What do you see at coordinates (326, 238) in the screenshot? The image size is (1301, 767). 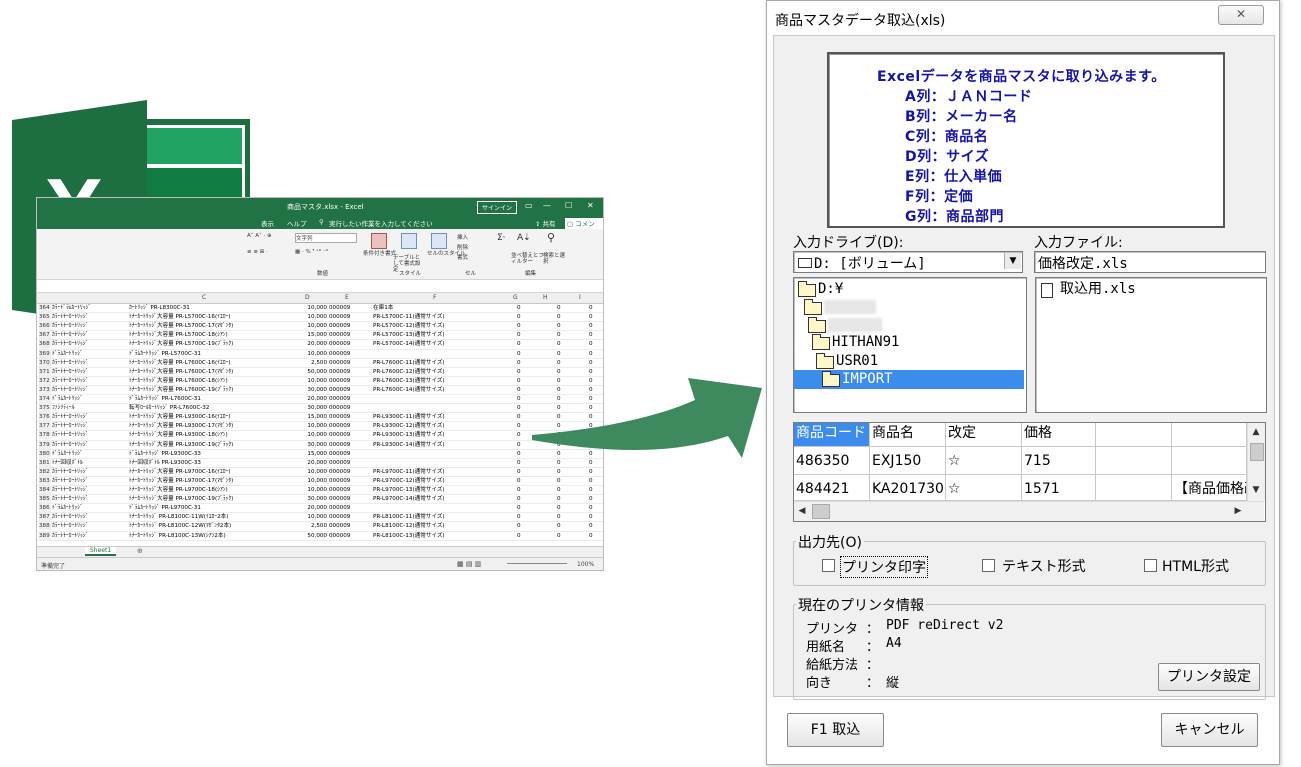 I see `number-format-dropdown: 文字列` at bounding box center [326, 238].